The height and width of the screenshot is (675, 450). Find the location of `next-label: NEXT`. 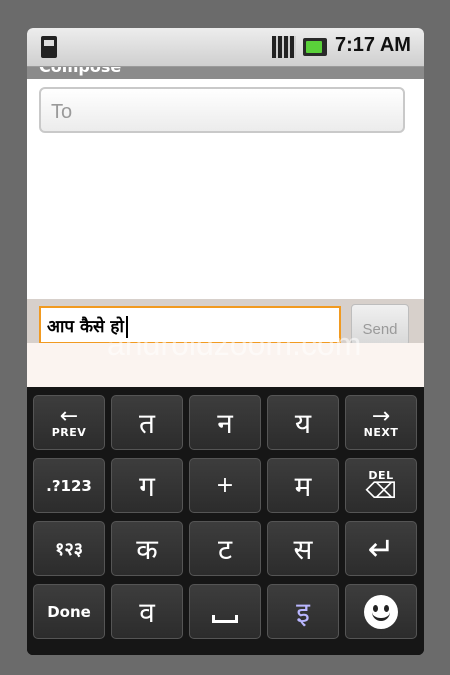

next-label: NEXT is located at coordinates (381, 432).